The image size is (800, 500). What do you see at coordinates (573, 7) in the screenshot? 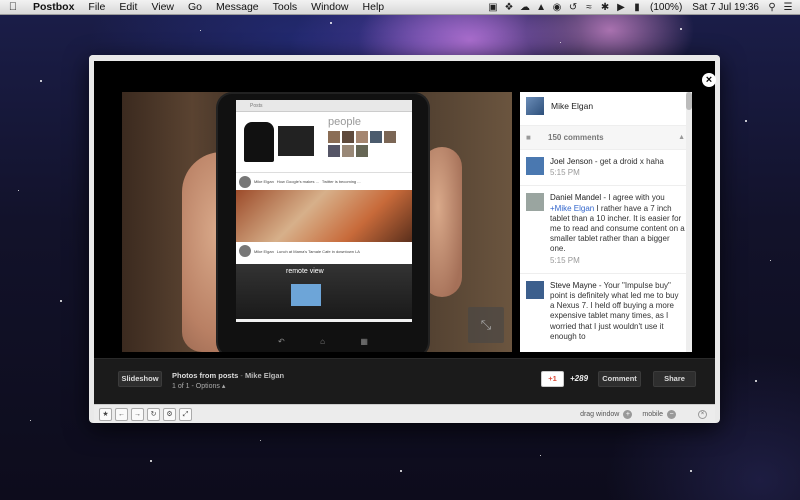
I see `time-machine-icon: ↺` at bounding box center [573, 7].